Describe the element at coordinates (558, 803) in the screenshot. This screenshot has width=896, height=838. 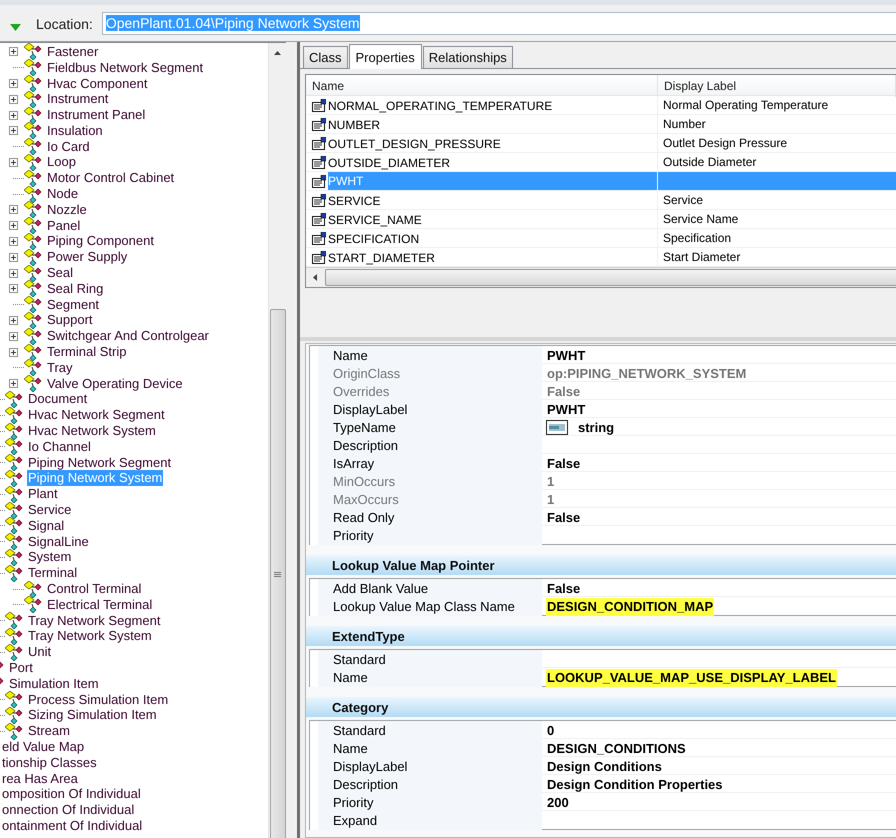
I see `property-value: 200` at that location.